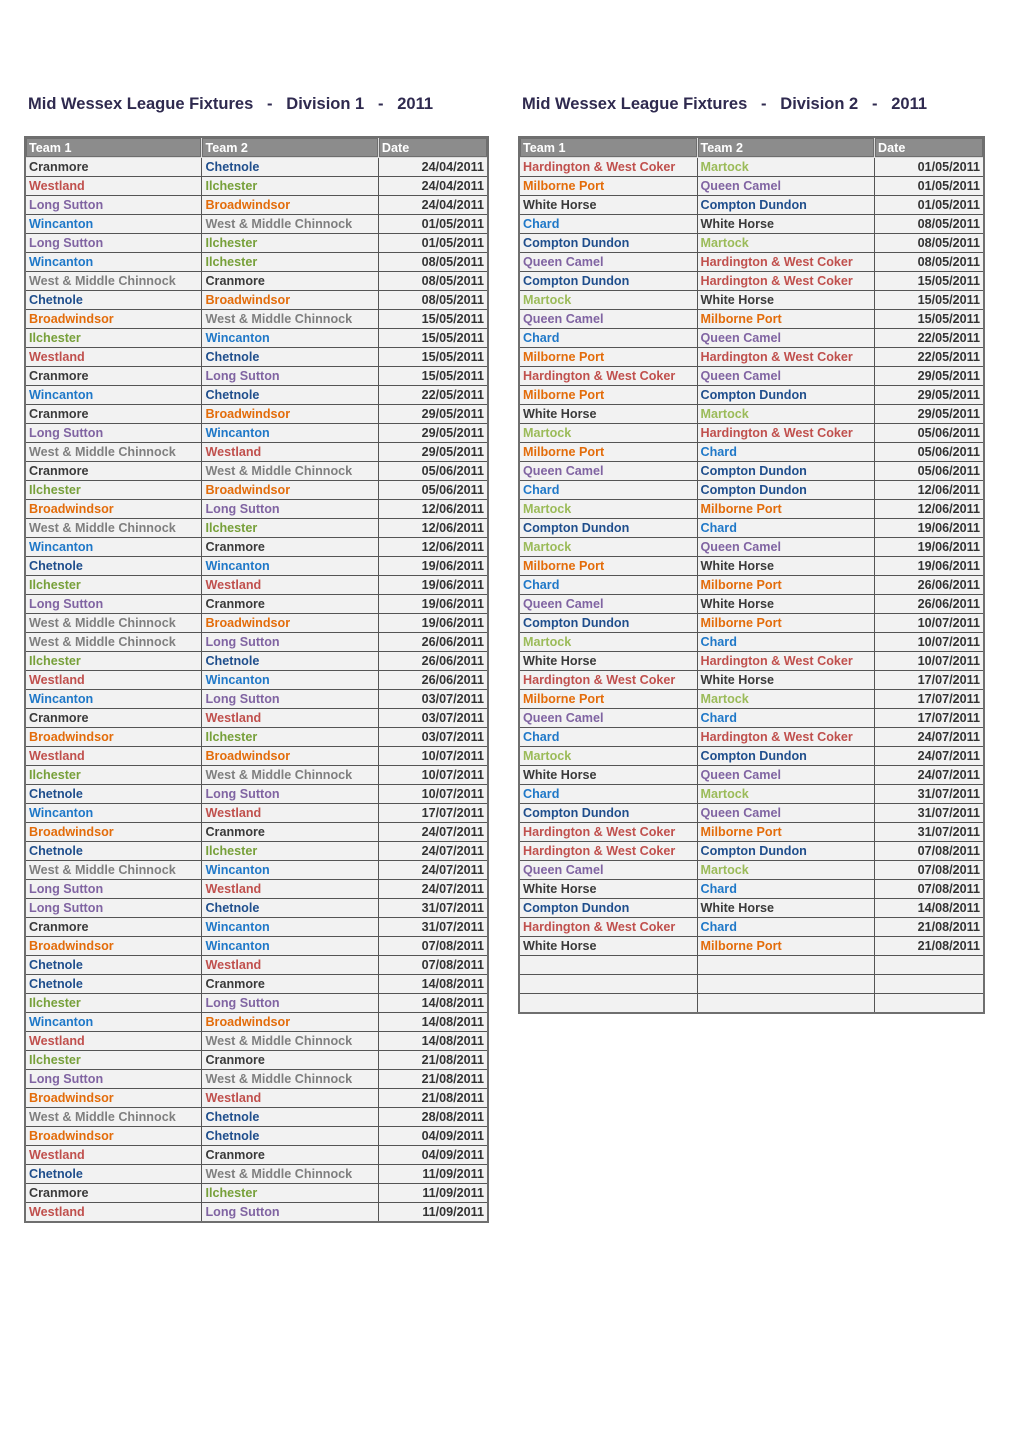  What do you see at coordinates (929, 813) in the screenshot?
I see `date-cell: 31/07/2011` at bounding box center [929, 813].